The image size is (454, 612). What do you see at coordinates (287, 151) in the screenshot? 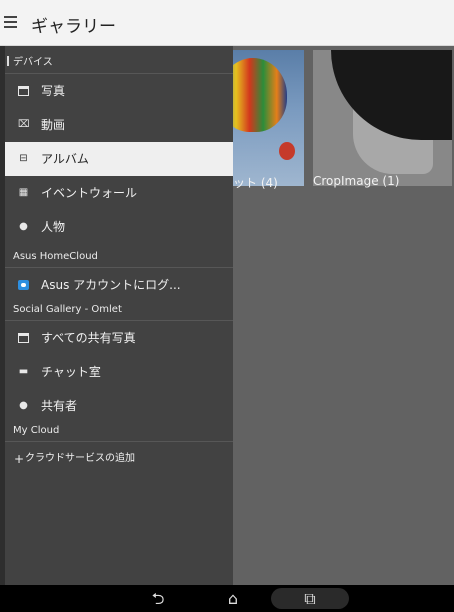
I see `balloon-small-image` at bounding box center [287, 151].